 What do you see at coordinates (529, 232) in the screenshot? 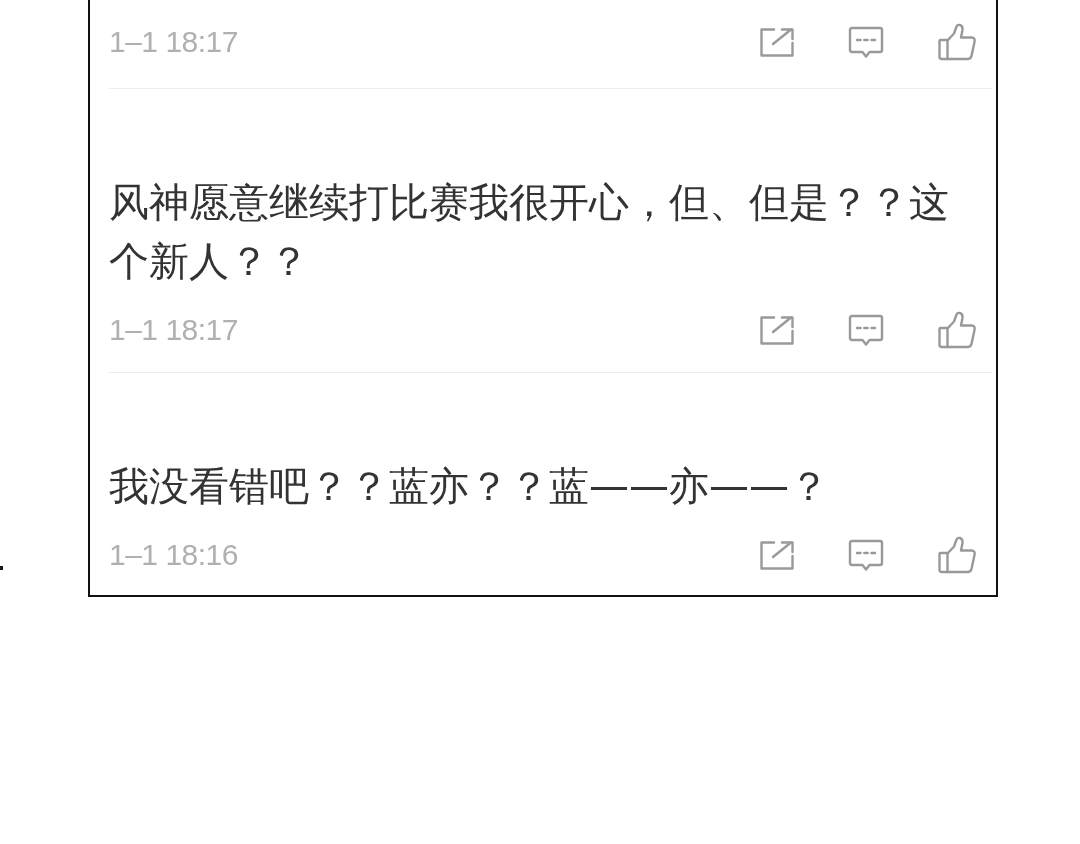
I see `comment-text: 风神愿意继续打比赛我很开心，但、但是？？这个新人？？` at bounding box center [529, 232].